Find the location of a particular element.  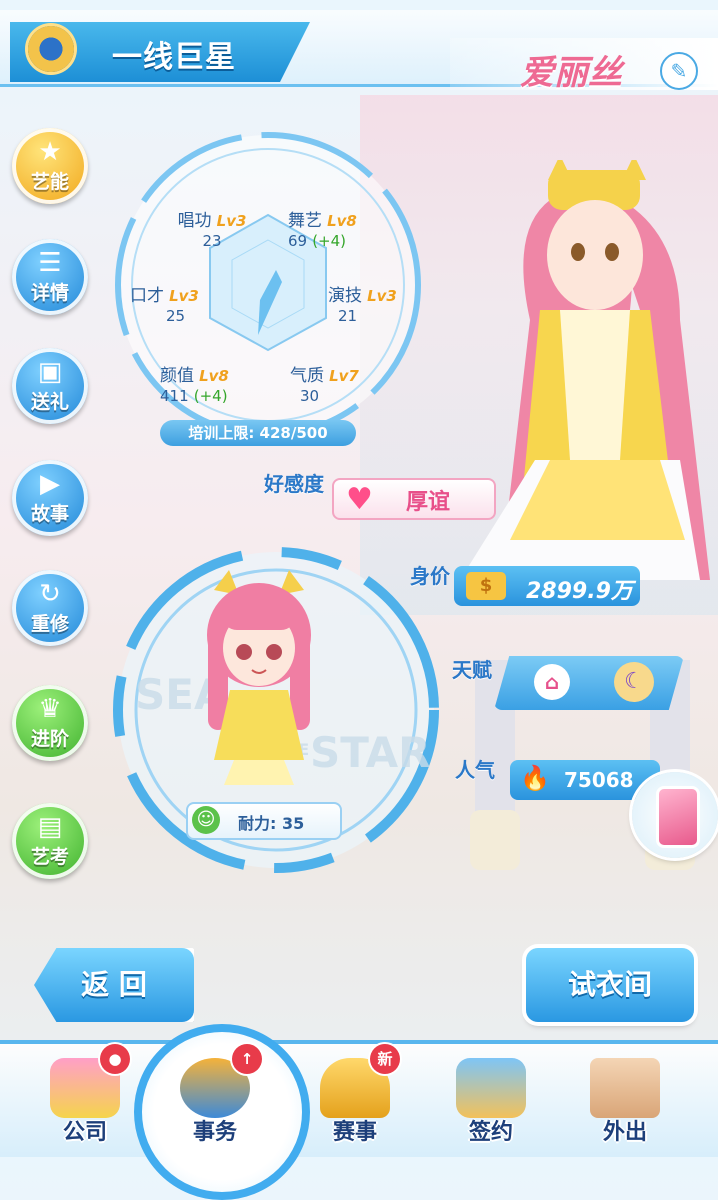

refresh-icon: ↻ is located at coordinates (50, 594).